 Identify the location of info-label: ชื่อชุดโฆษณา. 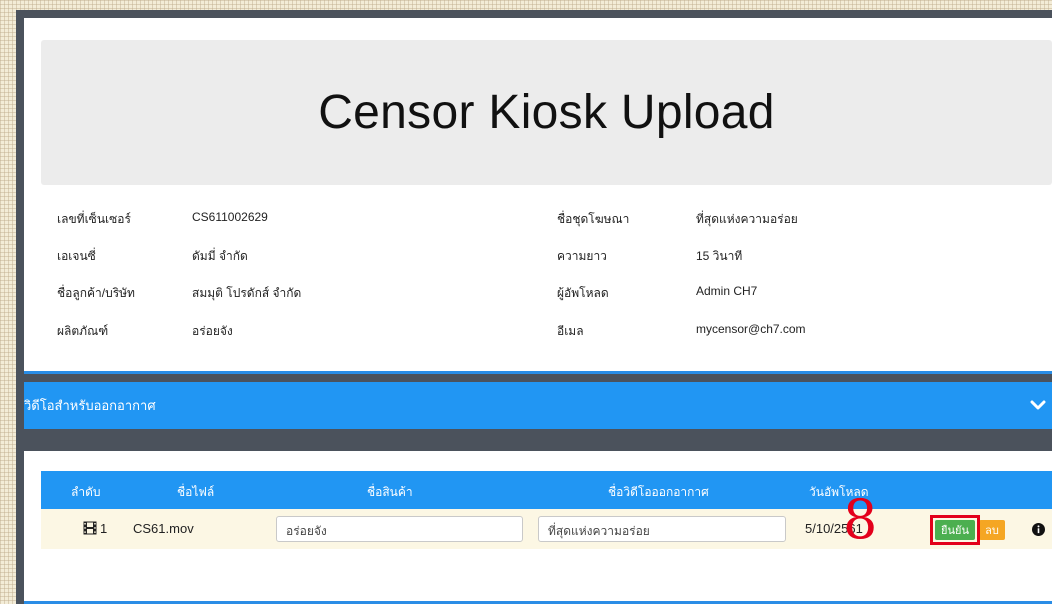
(593, 219).